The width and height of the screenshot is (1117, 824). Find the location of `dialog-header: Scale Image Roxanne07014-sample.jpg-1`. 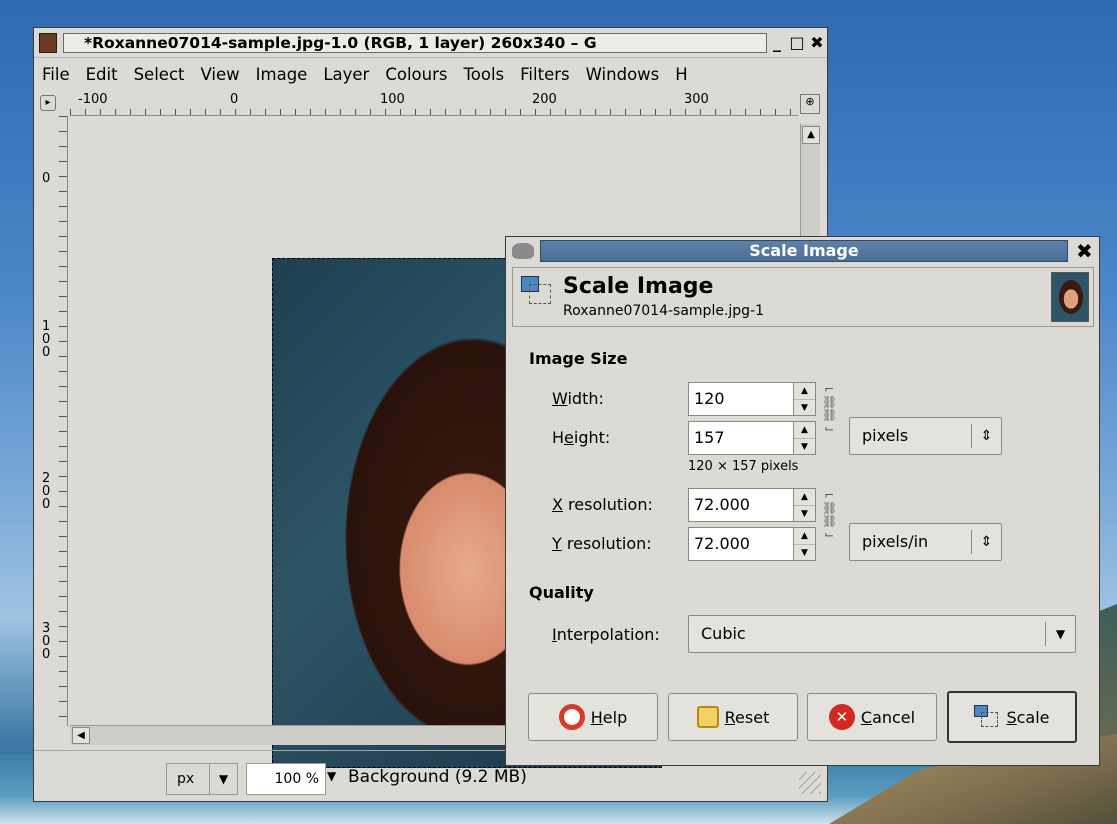

dialog-header: Scale Image Roxanne07014-sample.jpg-1 is located at coordinates (803, 297).